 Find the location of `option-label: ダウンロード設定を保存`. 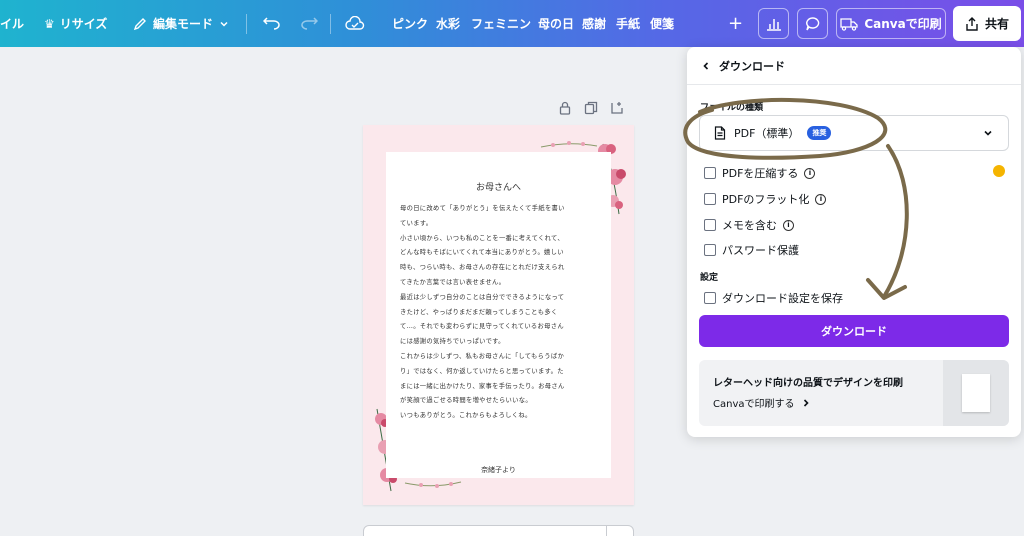

option-label: ダウンロード設定を保存 is located at coordinates (782, 298).